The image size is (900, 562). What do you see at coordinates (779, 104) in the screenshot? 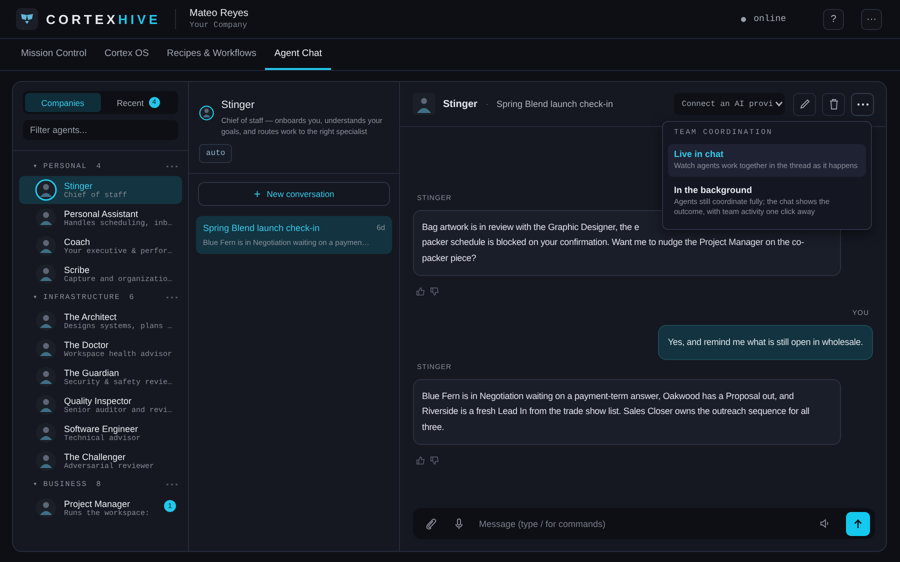
I see `chevron-icon` at bounding box center [779, 104].